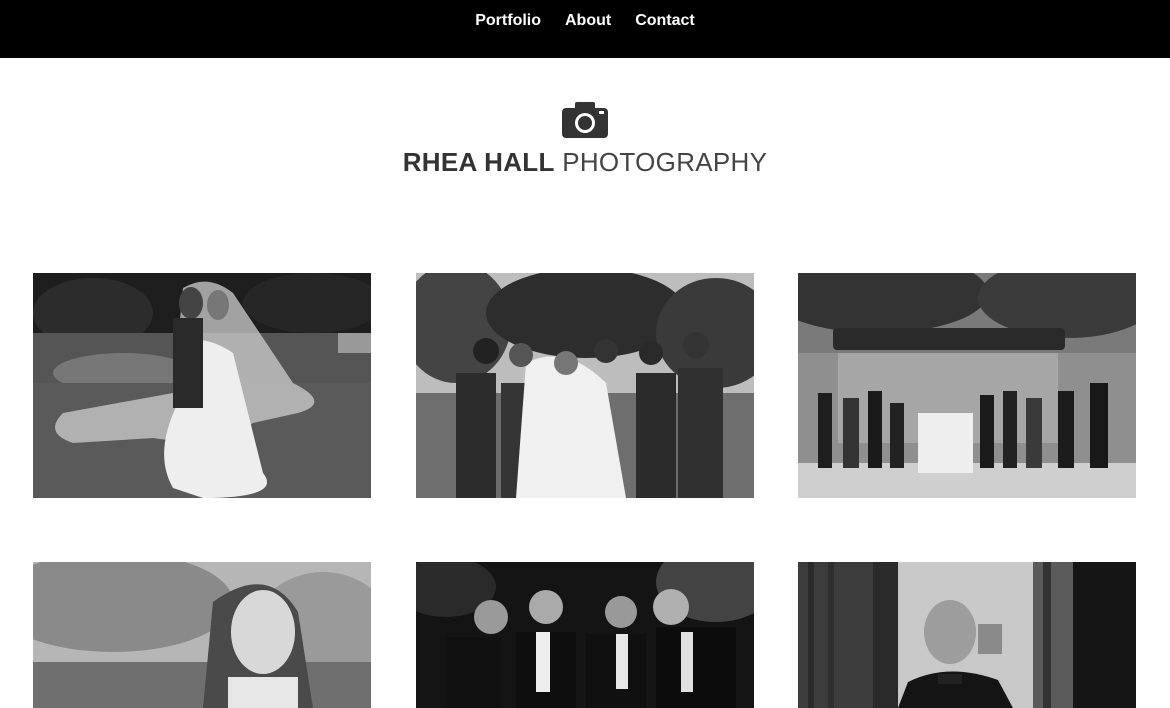  Describe the element at coordinates (588, 21) in the screenshot. I see `nav-about-link: About` at that location.